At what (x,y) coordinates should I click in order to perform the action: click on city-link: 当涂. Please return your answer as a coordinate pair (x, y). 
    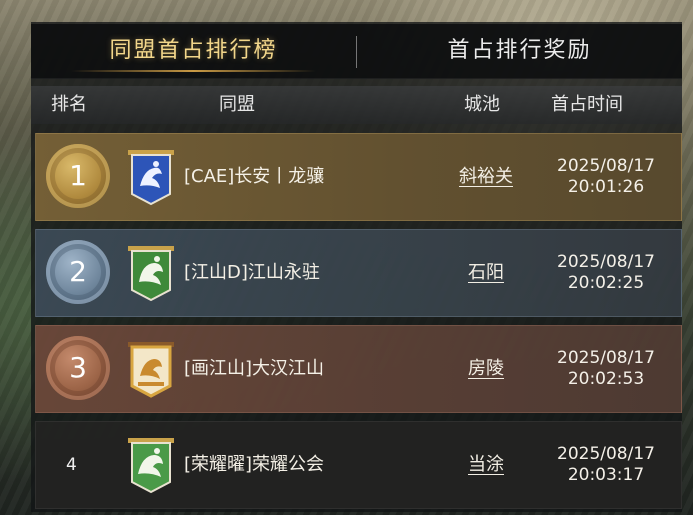
    Looking at the image, I should click on (486, 465).